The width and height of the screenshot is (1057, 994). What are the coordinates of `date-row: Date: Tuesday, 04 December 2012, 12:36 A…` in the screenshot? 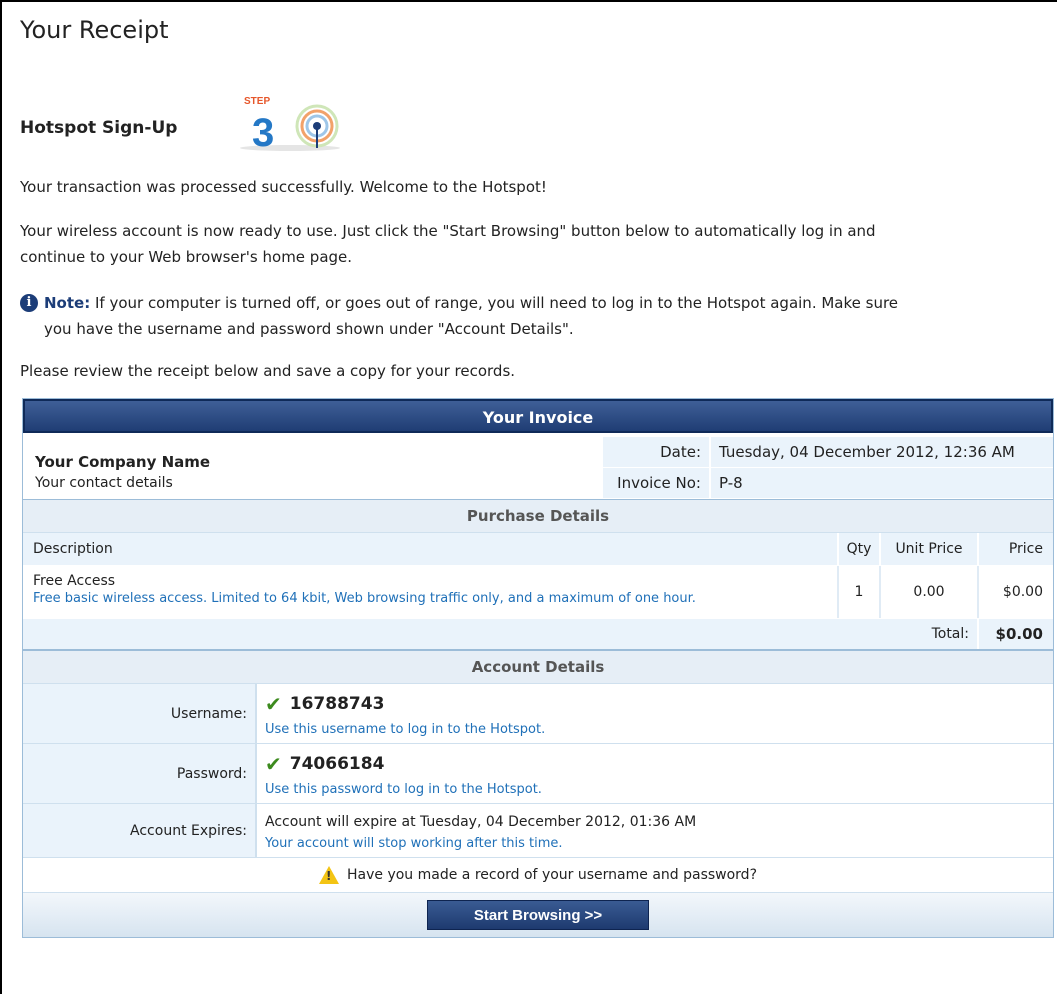 It's located at (828, 452).